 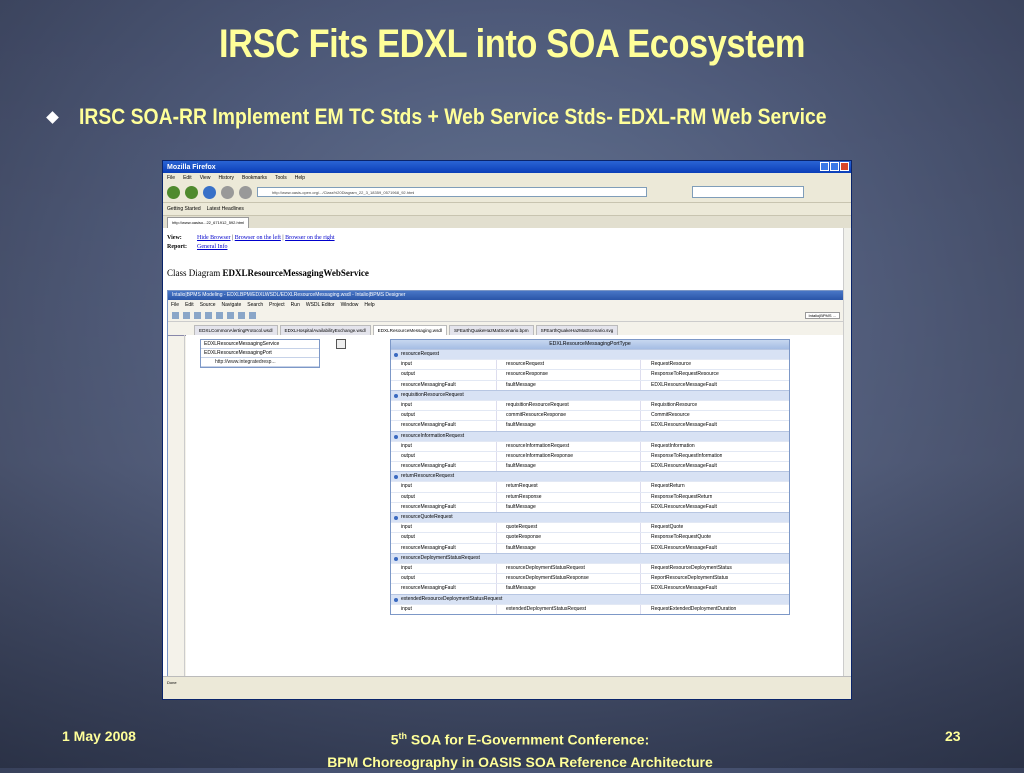 I want to click on run-icon, so click(x=219, y=315).